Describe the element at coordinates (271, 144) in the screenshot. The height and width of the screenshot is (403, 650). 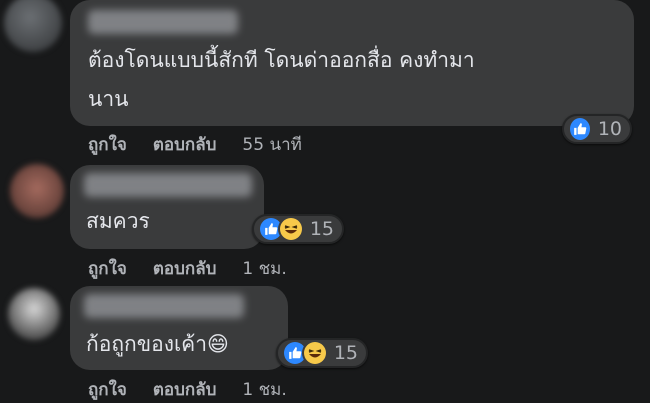
I see `comment-timestamp: 55 นาที` at that location.